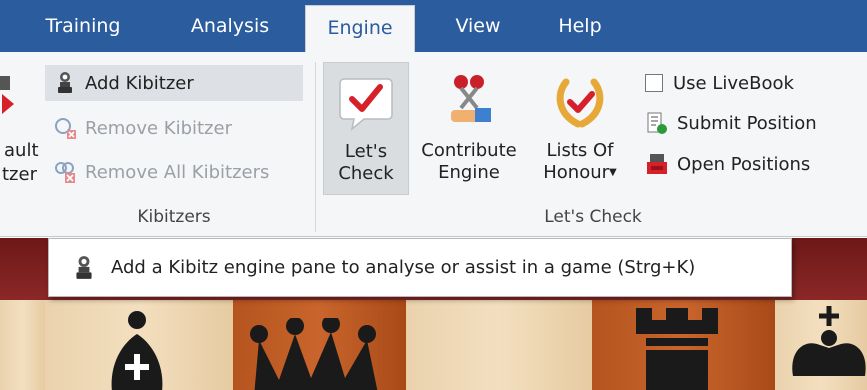 The image size is (867, 390). What do you see at coordinates (366, 104) in the screenshot?
I see `lets-check-icon` at bounding box center [366, 104].